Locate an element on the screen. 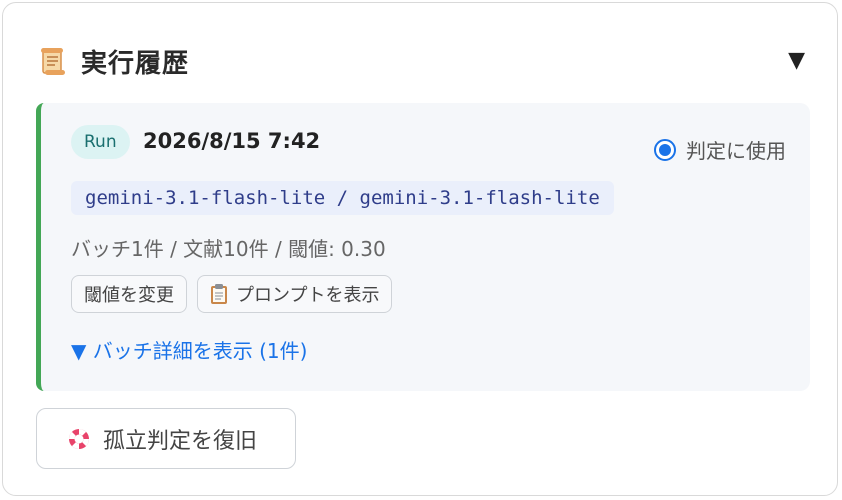 The width and height of the screenshot is (842, 500). change-threshold-button: 閾値を変更 is located at coordinates (129, 294).